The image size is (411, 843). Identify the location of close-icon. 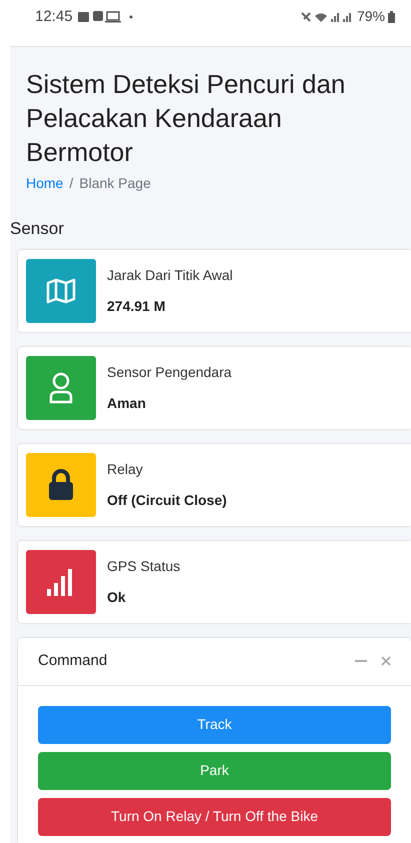
(386, 661).